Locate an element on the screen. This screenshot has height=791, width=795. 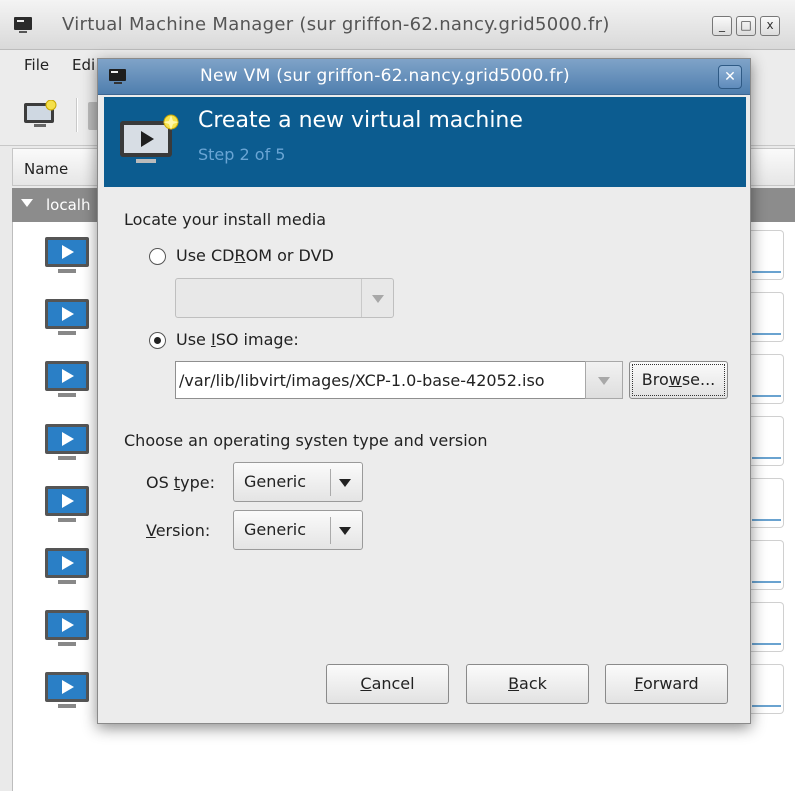
label-text: ersion: is located at coordinates (183, 530).